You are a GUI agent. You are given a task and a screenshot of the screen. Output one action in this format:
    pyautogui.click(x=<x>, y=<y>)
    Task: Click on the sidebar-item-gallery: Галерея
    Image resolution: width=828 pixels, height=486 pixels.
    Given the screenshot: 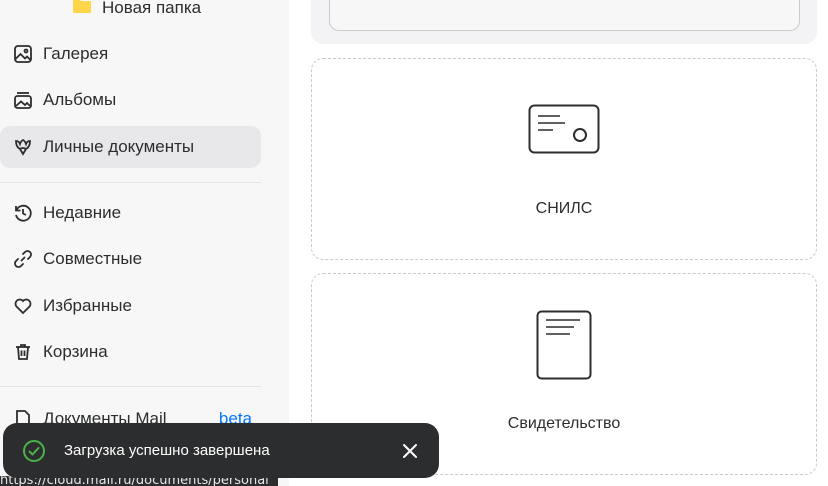 What is the action you would take?
    pyautogui.click(x=130, y=54)
    